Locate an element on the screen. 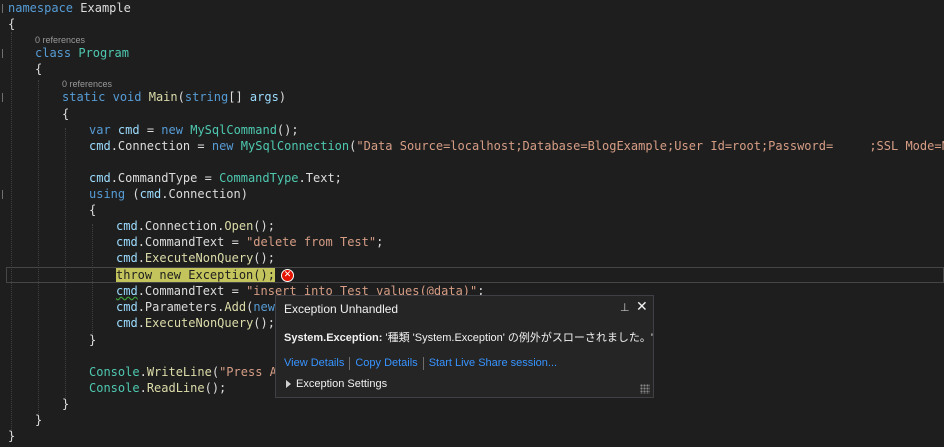 The image size is (944, 447). error-icon: ✕ is located at coordinates (287, 275).